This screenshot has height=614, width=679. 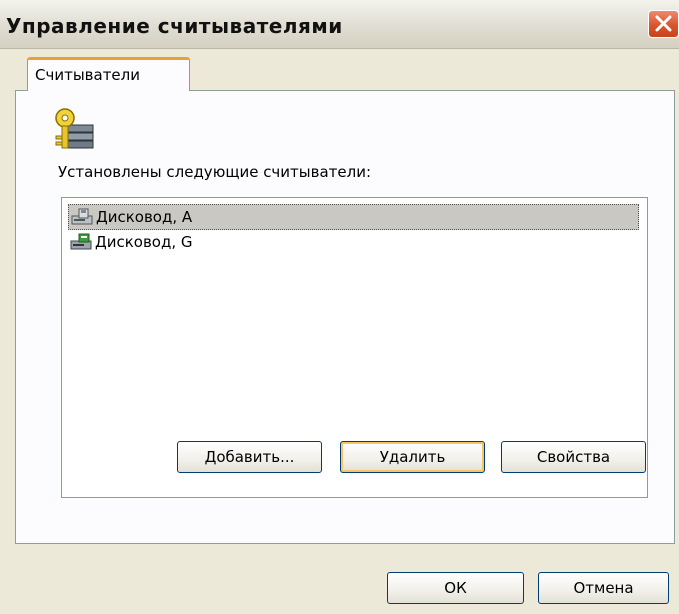 What do you see at coordinates (455, 588) in the screenshot?
I see `ok-button: ОК` at bounding box center [455, 588].